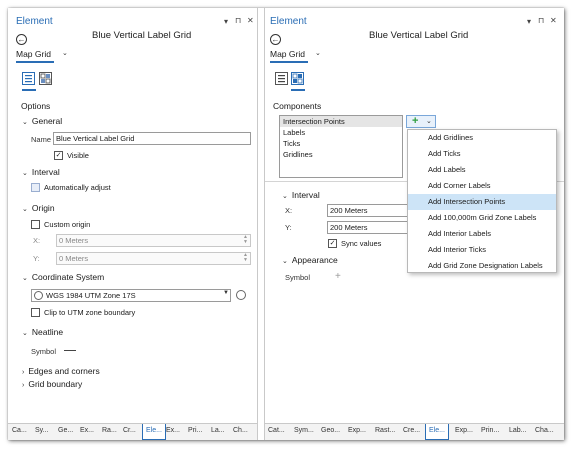 This screenshot has width=574, height=449. Describe the element at coordinates (34, 21) in the screenshot. I see `pane-title: Element` at that location.